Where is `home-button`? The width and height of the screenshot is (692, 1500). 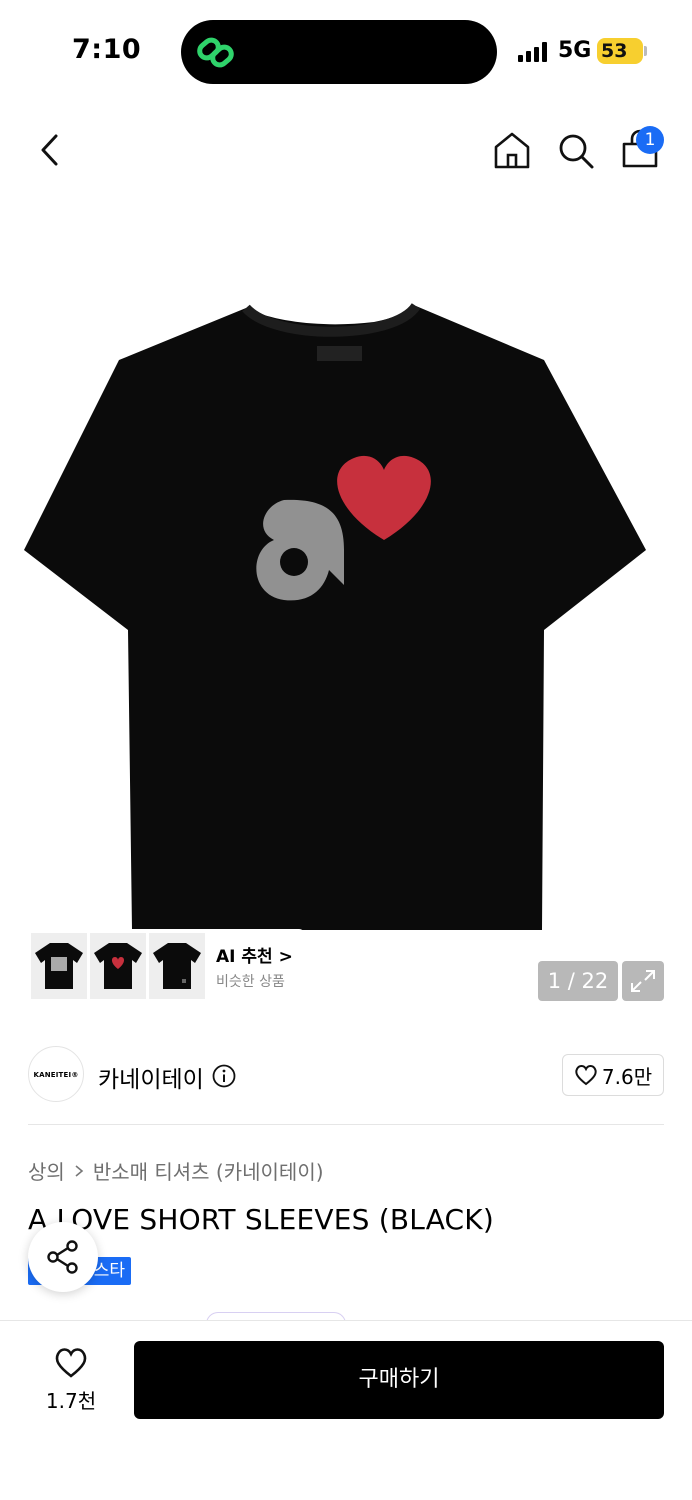 home-button is located at coordinates (512, 150).